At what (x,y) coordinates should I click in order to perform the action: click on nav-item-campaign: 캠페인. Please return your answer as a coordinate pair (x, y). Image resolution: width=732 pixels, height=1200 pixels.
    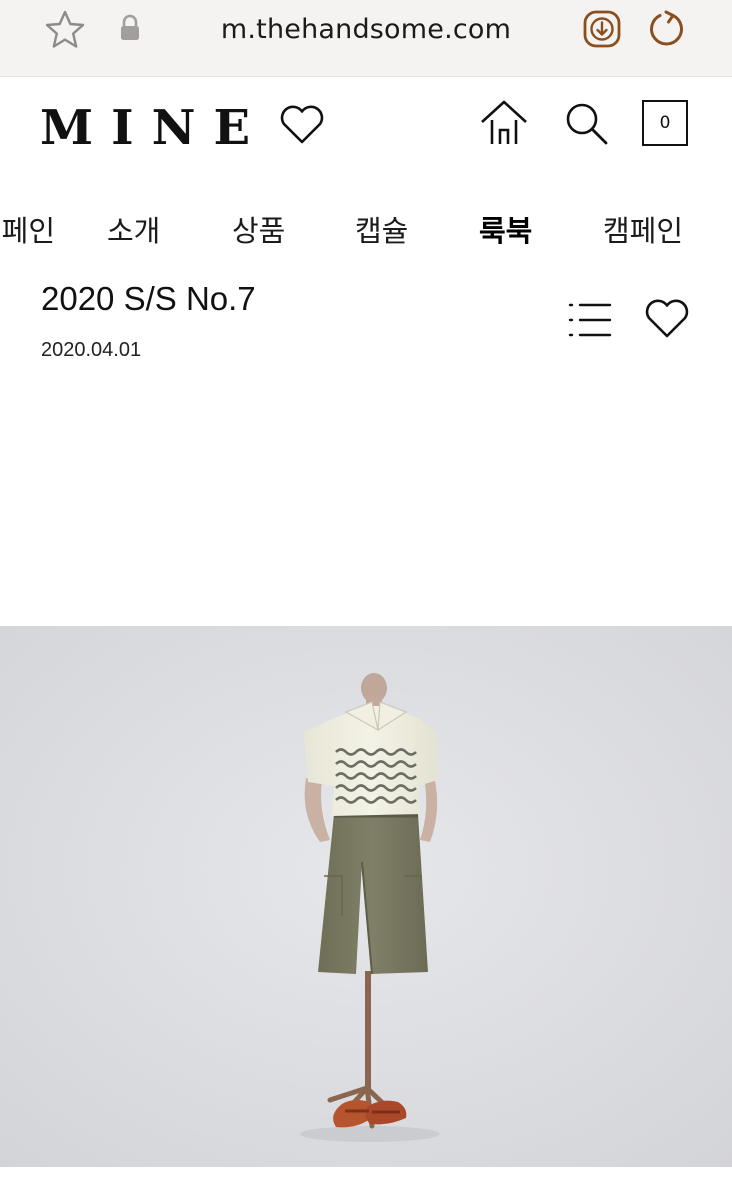
    Looking at the image, I should click on (643, 229).